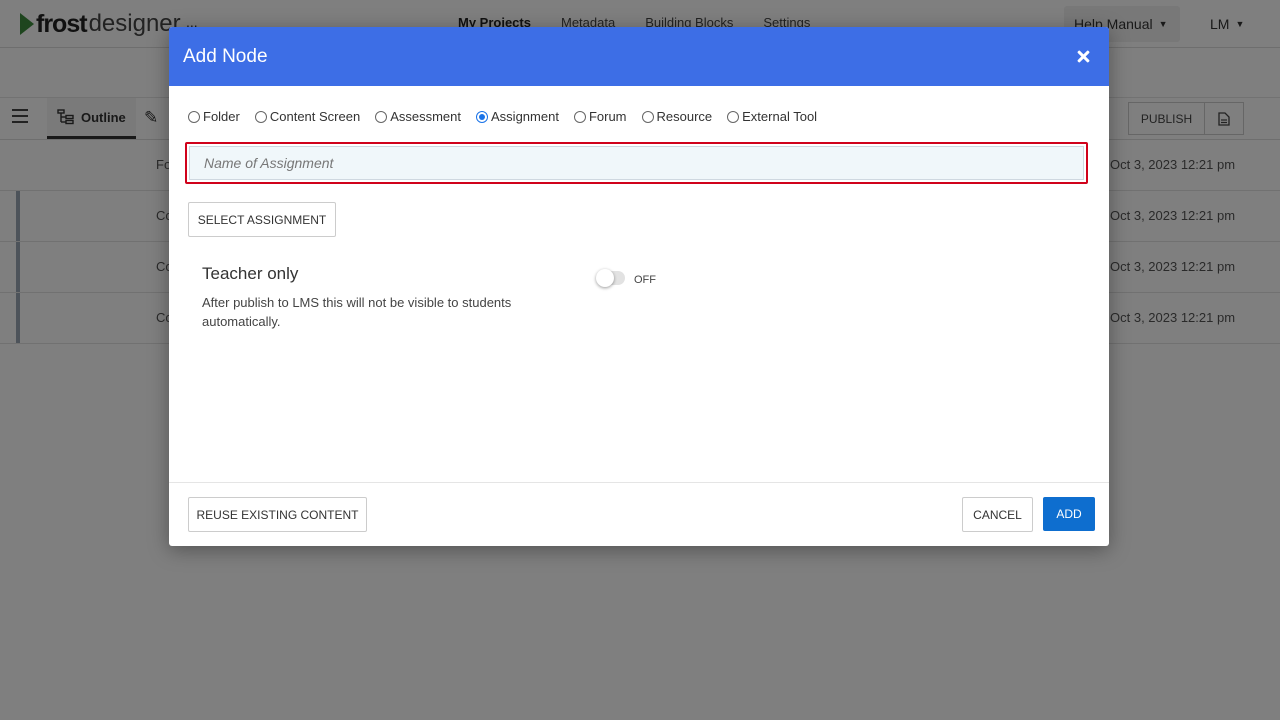 The height and width of the screenshot is (720, 1280). What do you see at coordinates (482, 116) in the screenshot?
I see `radio-checked-icon` at bounding box center [482, 116].